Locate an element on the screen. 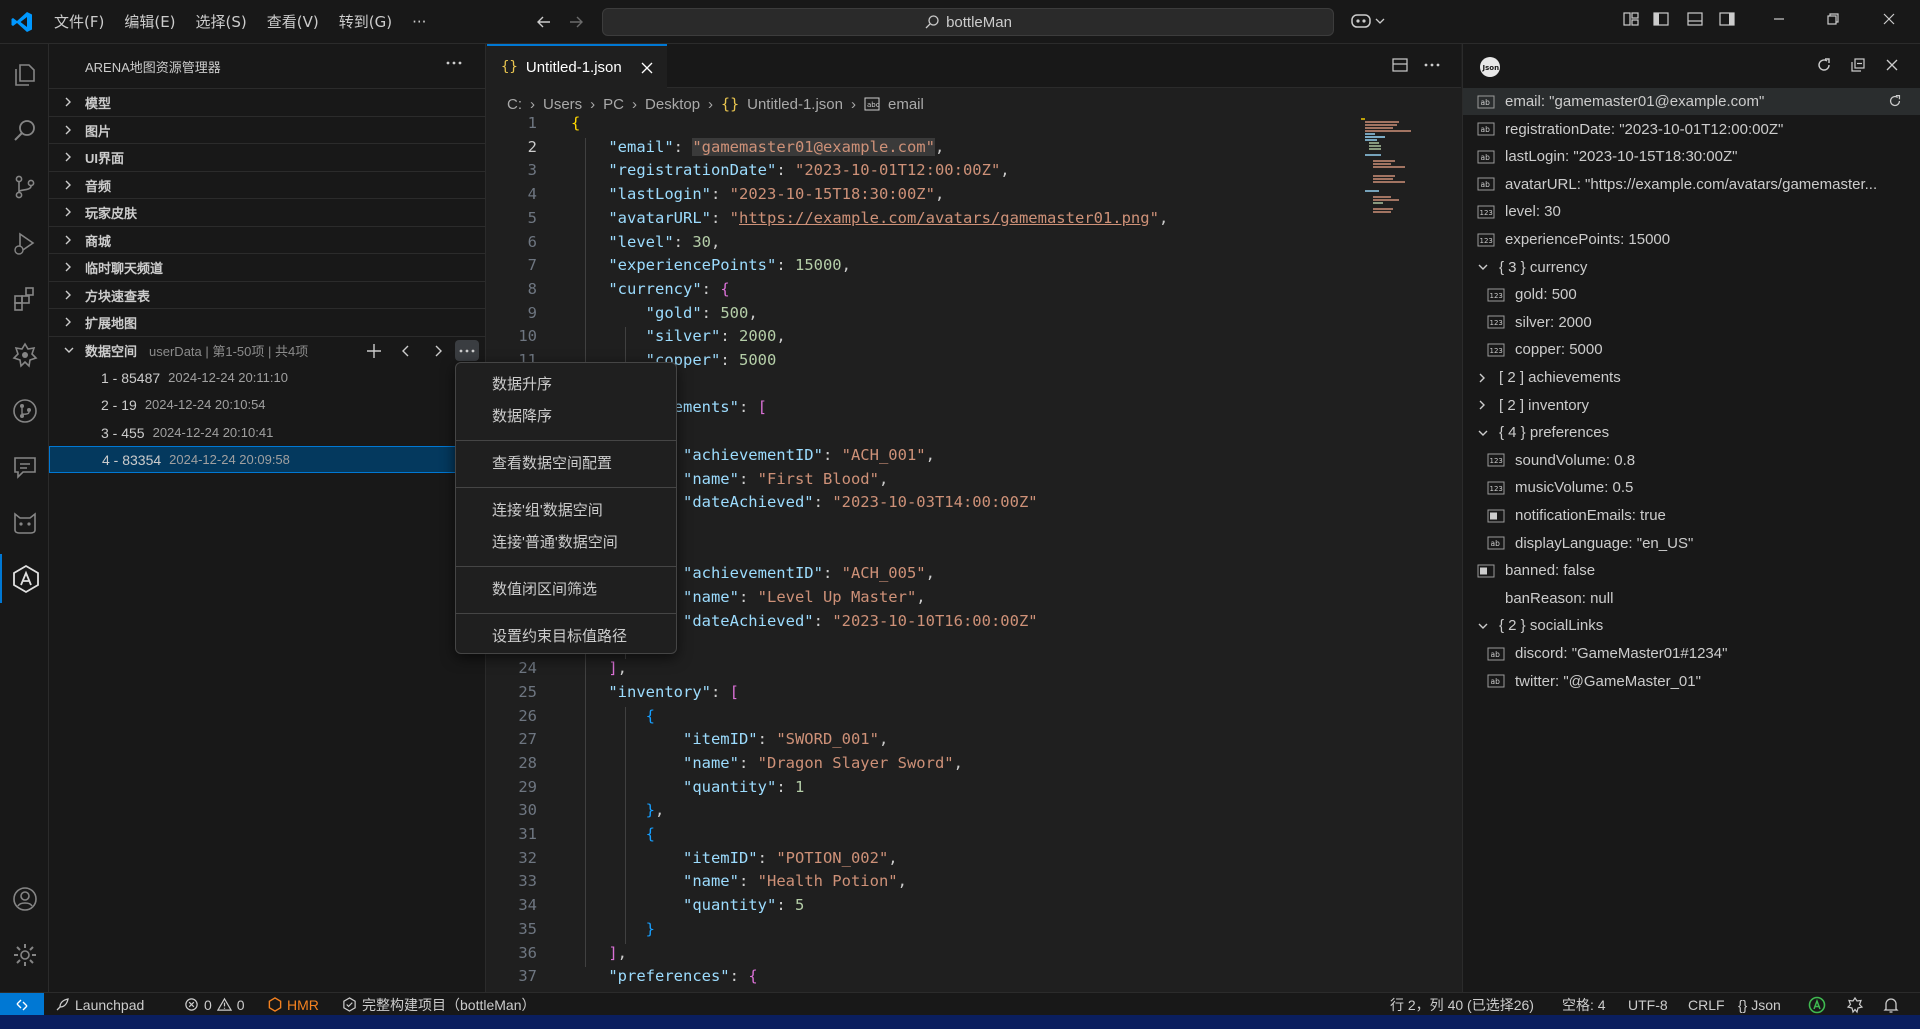  section-images: 图片 is located at coordinates (267, 129).